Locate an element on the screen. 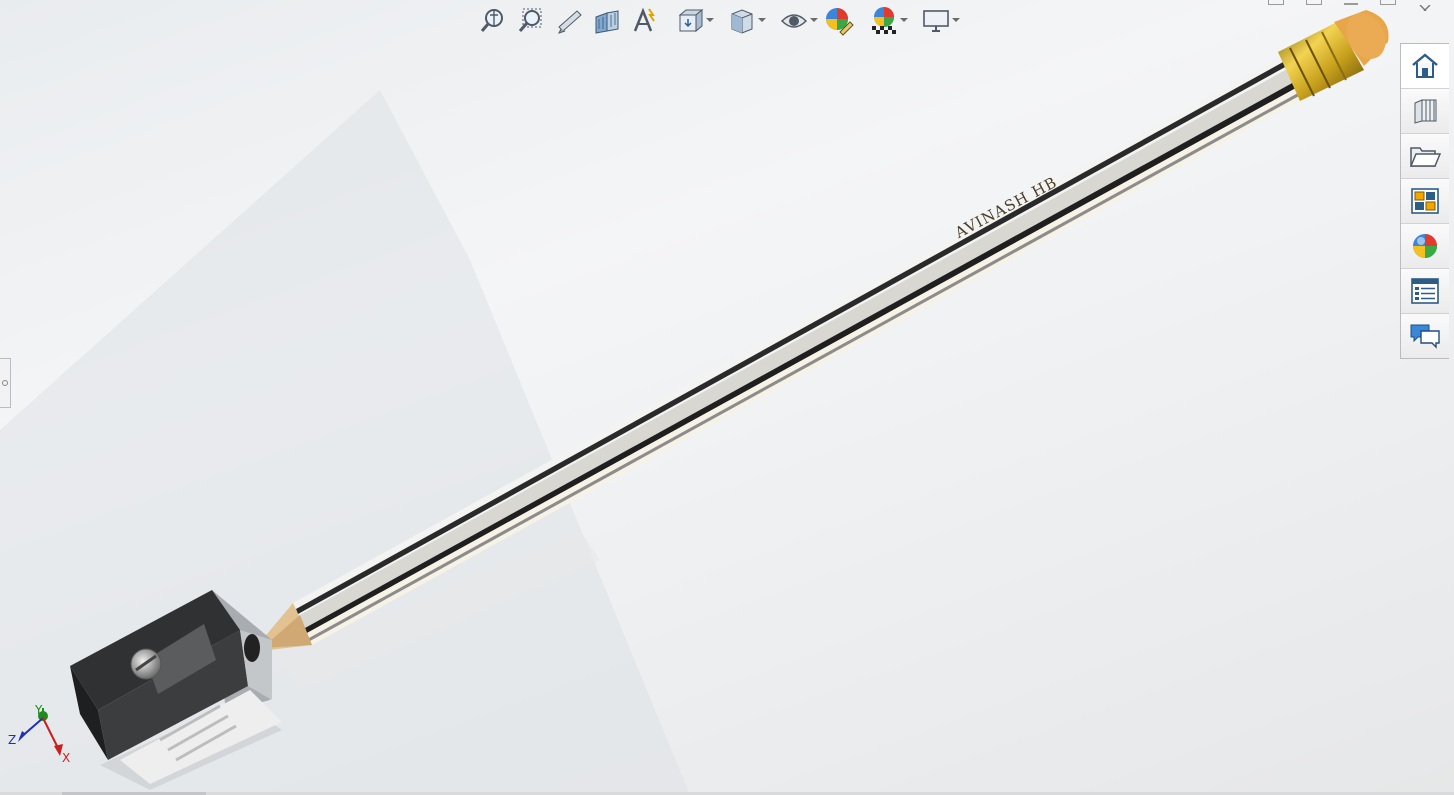 This screenshot has width=1454, height=795. zoom-to-fit-button is located at coordinates (493, 21).